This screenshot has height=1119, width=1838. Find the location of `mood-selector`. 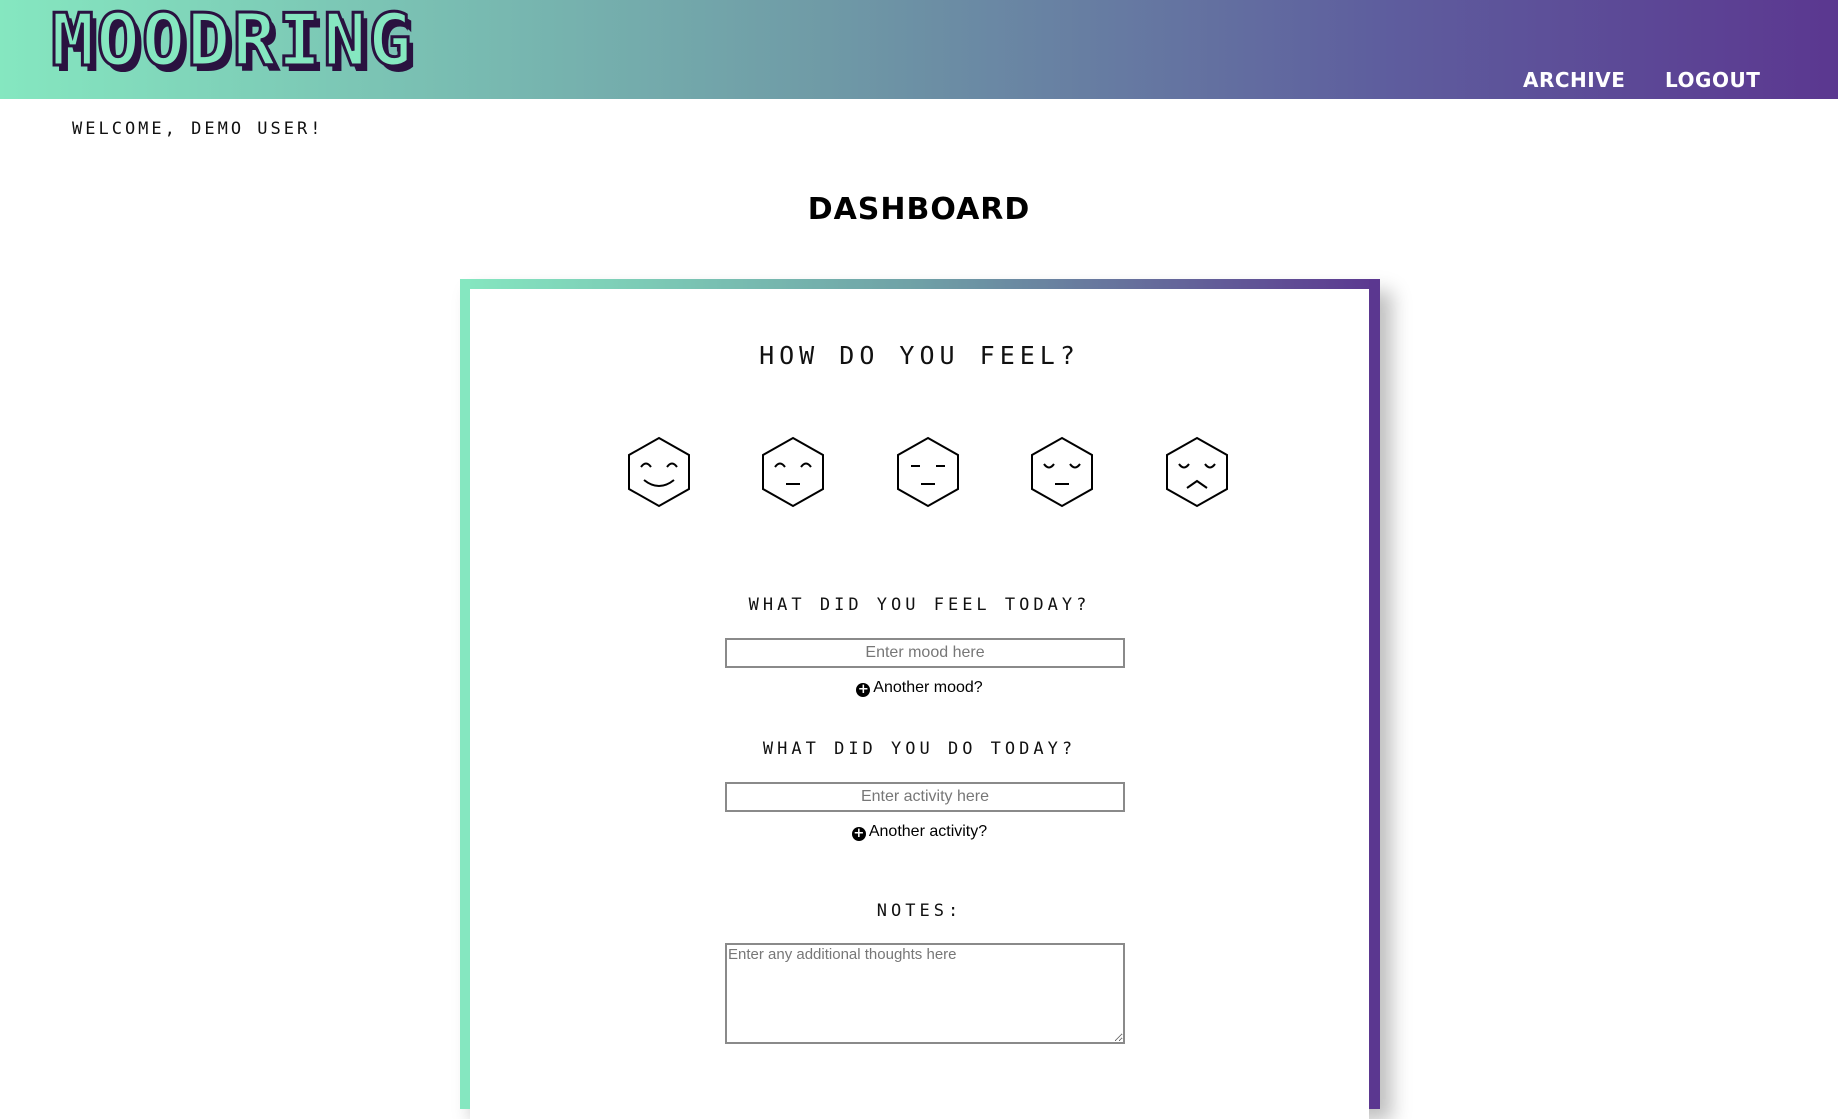

mood-selector is located at coordinates (919, 472).